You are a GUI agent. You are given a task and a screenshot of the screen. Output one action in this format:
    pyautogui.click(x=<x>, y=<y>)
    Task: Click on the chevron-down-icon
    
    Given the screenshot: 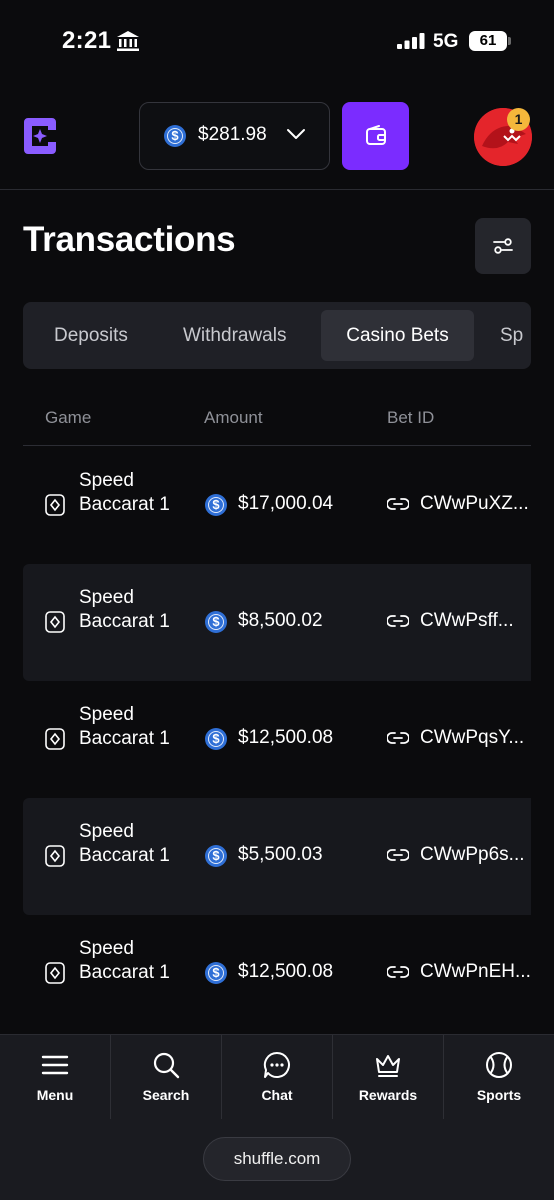 What is the action you would take?
    pyautogui.click(x=296, y=134)
    